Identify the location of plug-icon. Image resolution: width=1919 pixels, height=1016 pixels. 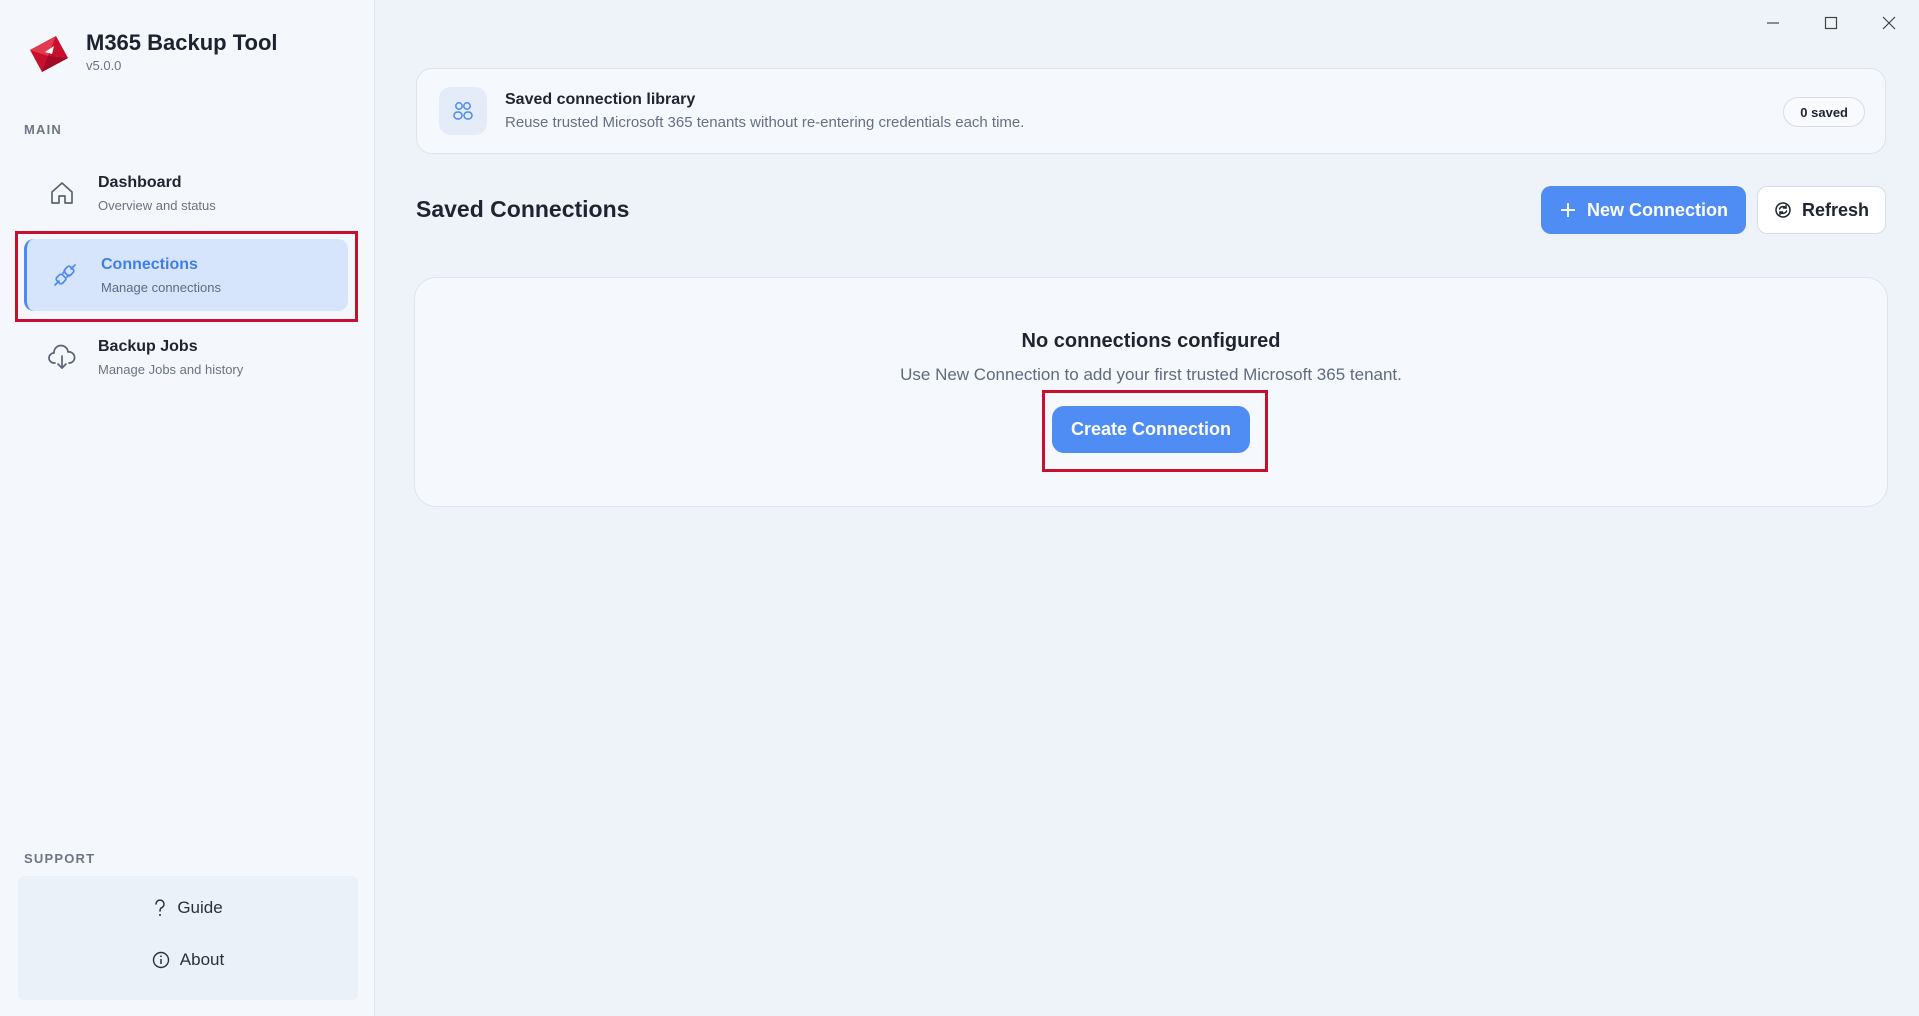
(65, 275).